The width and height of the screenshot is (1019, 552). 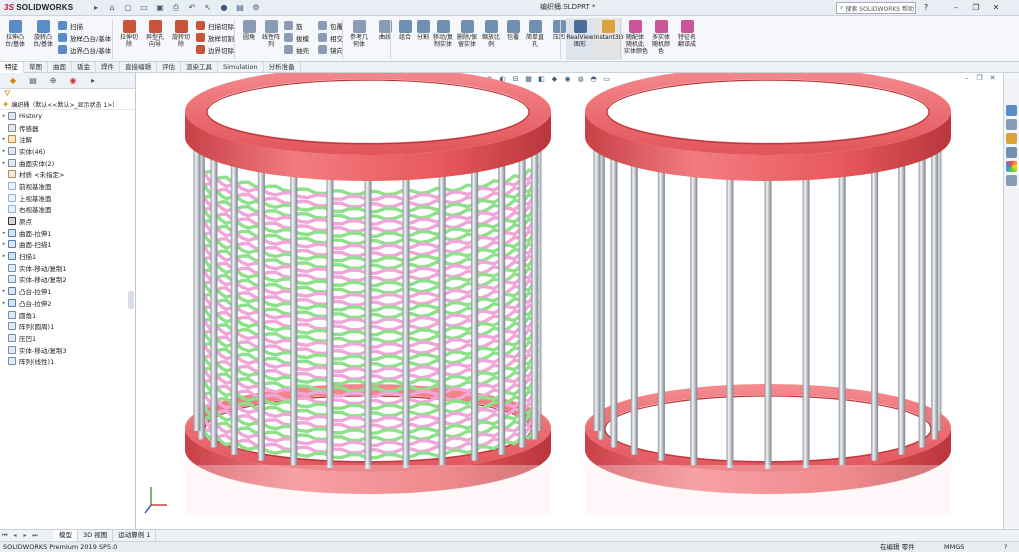 What do you see at coordinates (67, 104) in the screenshot?
I see `tree-root: ◈ 编织桶（默认<<默认>_显示状态 1>）` at bounding box center [67, 104].